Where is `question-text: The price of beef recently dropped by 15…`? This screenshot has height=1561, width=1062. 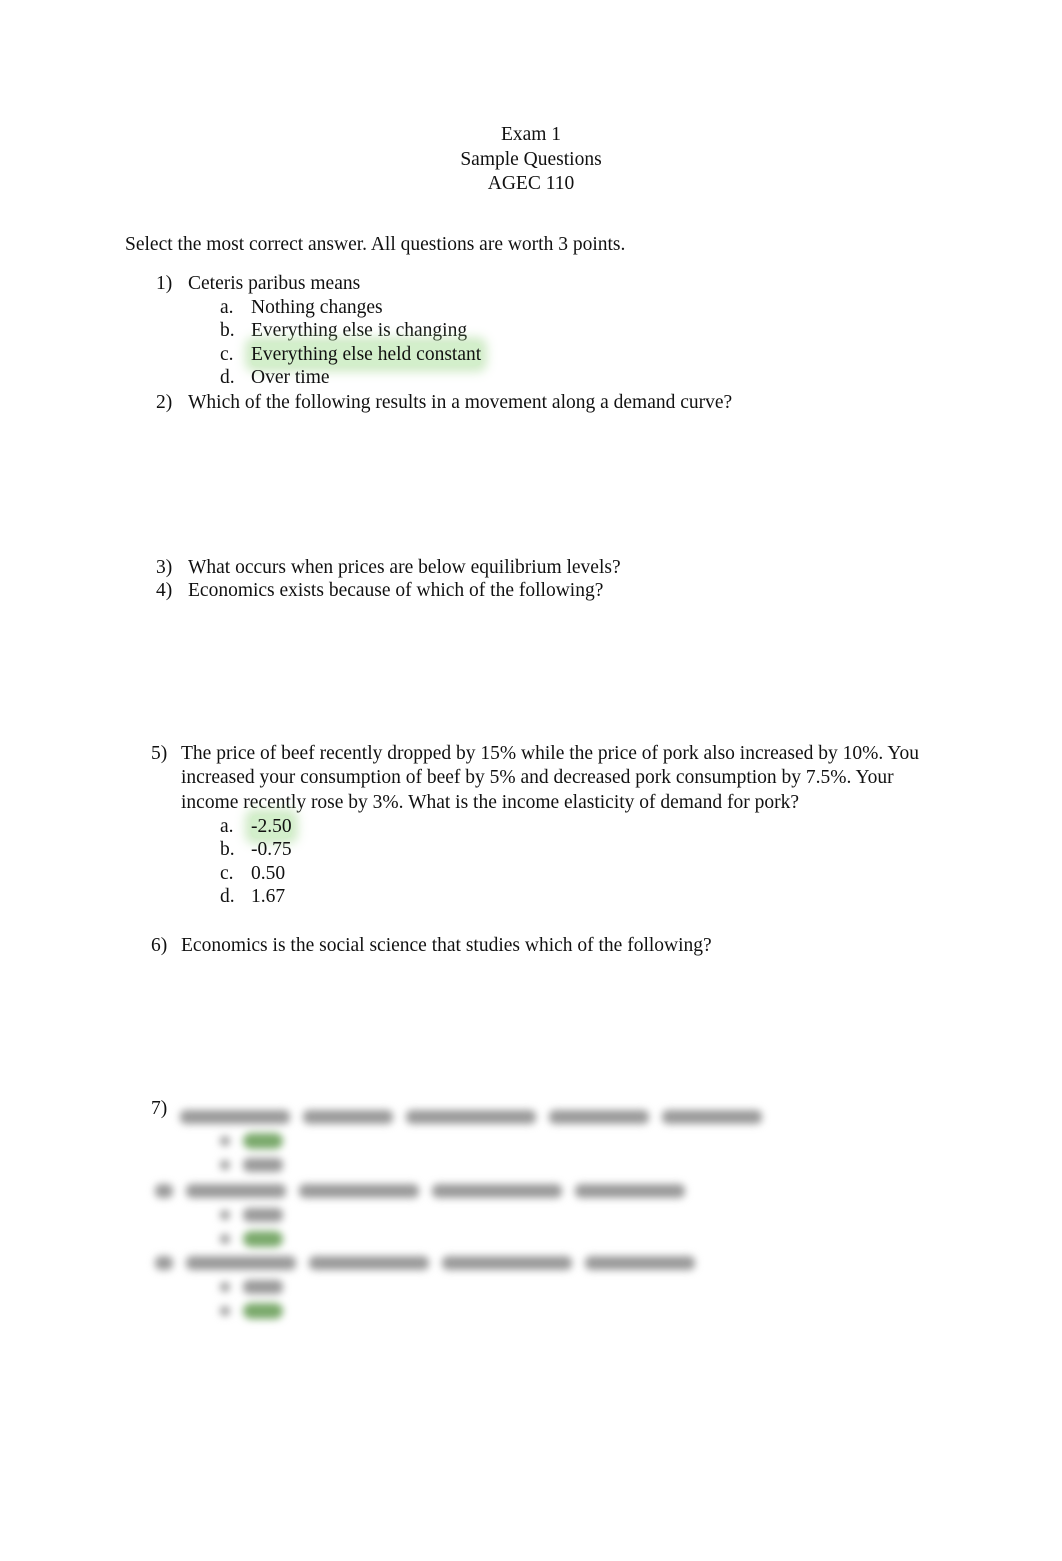 question-text: The price of beef recently dropped by 15… is located at coordinates (550, 778).